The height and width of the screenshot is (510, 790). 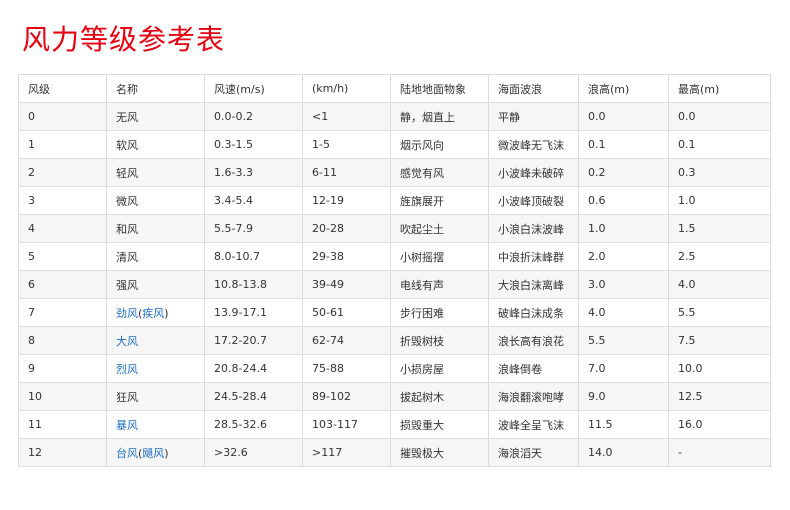 What do you see at coordinates (253, 424) in the screenshot?
I see `cell-speed-ms: 28.5-32.6` at bounding box center [253, 424].